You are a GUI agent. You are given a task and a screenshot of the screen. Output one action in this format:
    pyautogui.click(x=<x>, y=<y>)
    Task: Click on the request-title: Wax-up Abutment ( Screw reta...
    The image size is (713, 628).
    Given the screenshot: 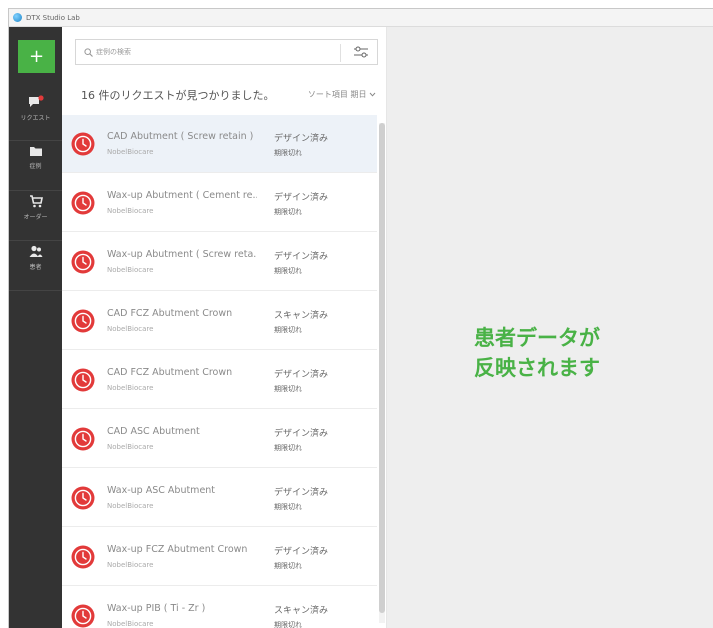 What is the action you would take?
    pyautogui.click(x=182, y=254)
    